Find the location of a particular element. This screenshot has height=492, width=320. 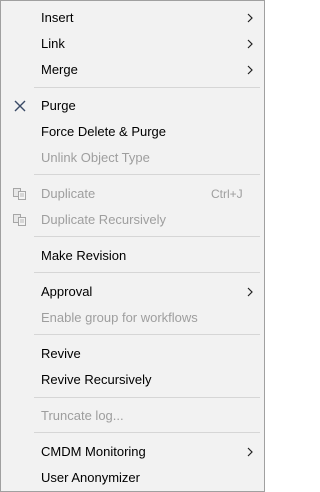

menu-item-enable-group-workflows: Enable group for workflows is located at coordinates (132, 318).